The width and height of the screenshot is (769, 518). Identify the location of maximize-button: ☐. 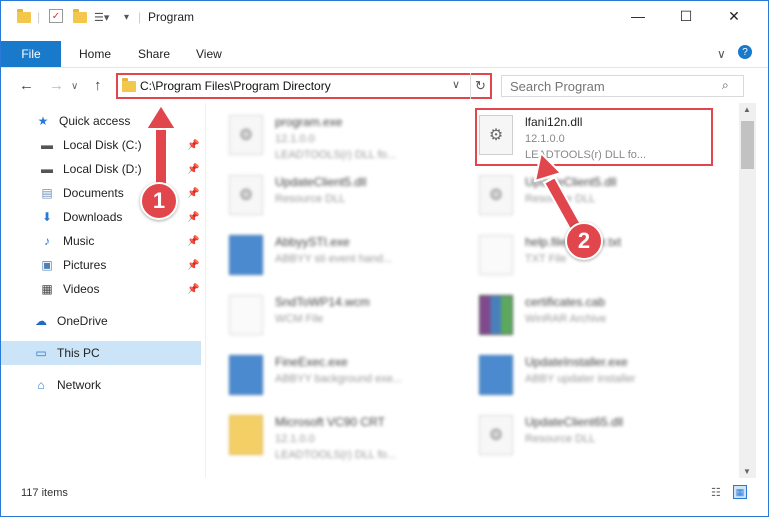
(686, 16).